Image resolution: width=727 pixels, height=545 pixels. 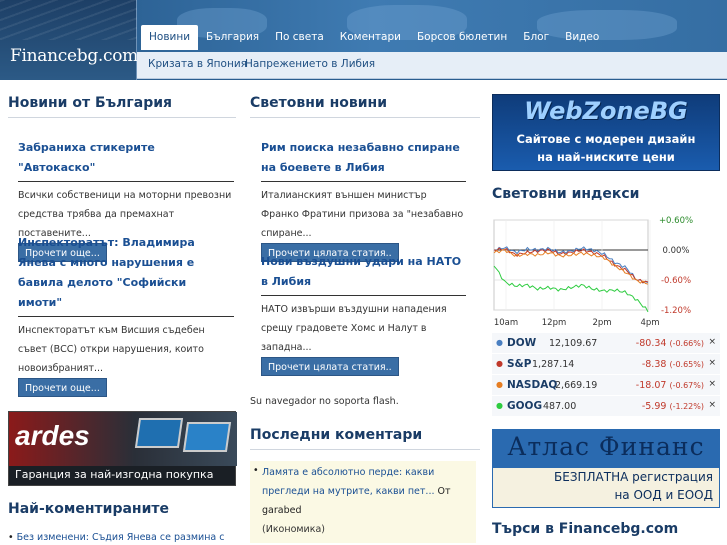 I want to click on index-change: -8.38 (-0.65%), so click(x=672, y=364).